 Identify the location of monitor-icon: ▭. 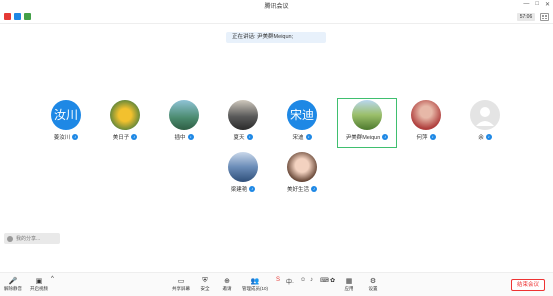
(181, 281).